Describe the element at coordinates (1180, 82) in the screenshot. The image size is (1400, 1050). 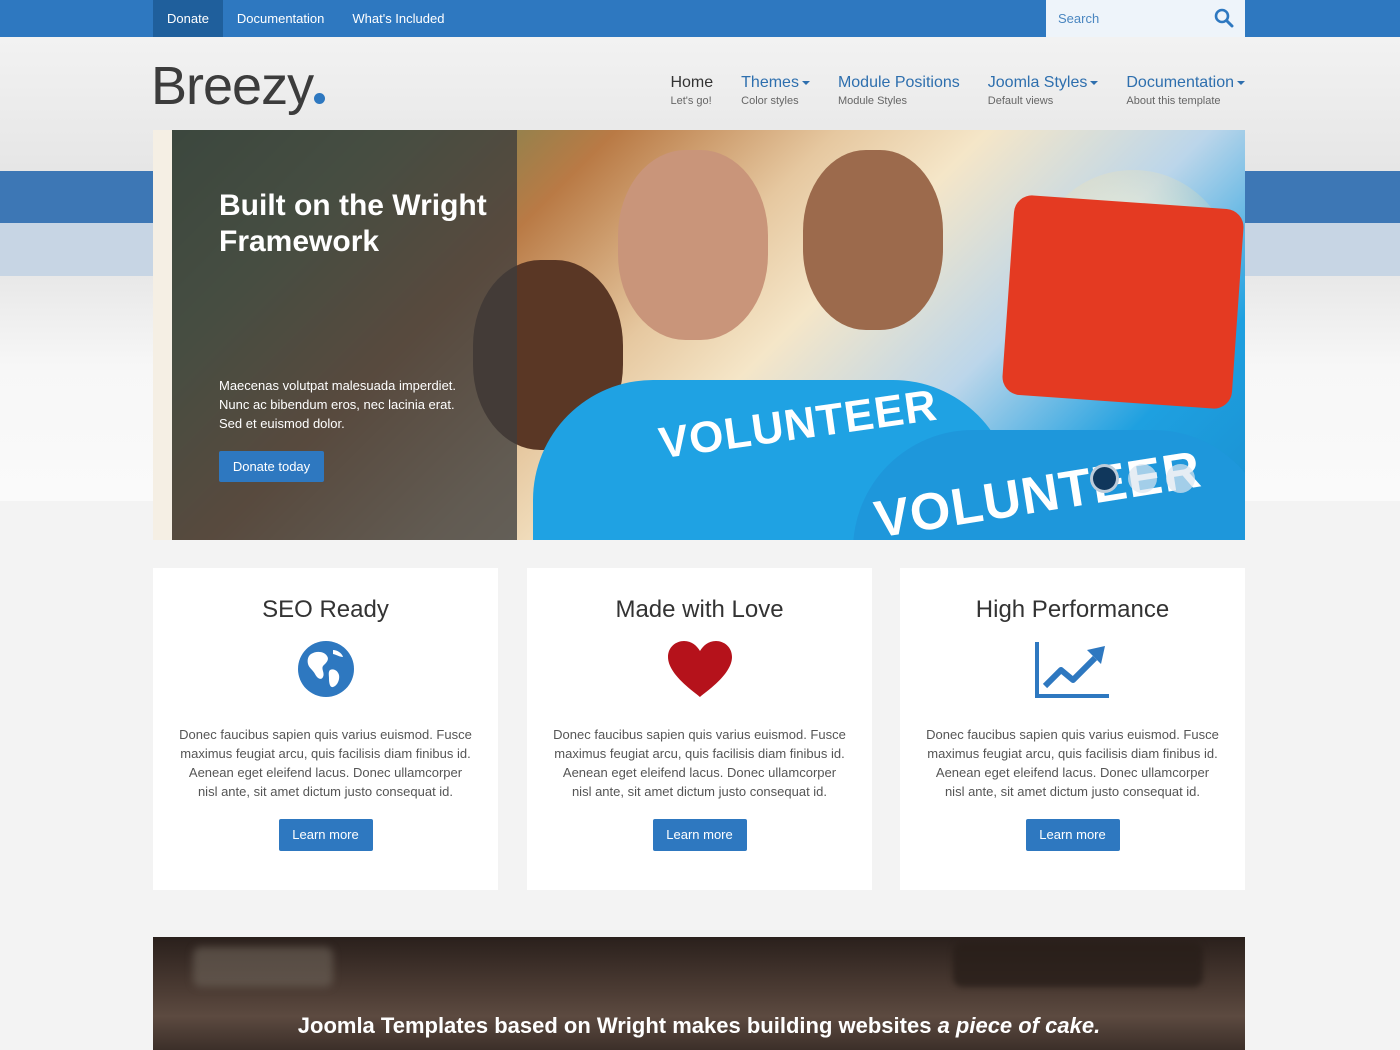
I see `nav-label: Documentation` at that location.